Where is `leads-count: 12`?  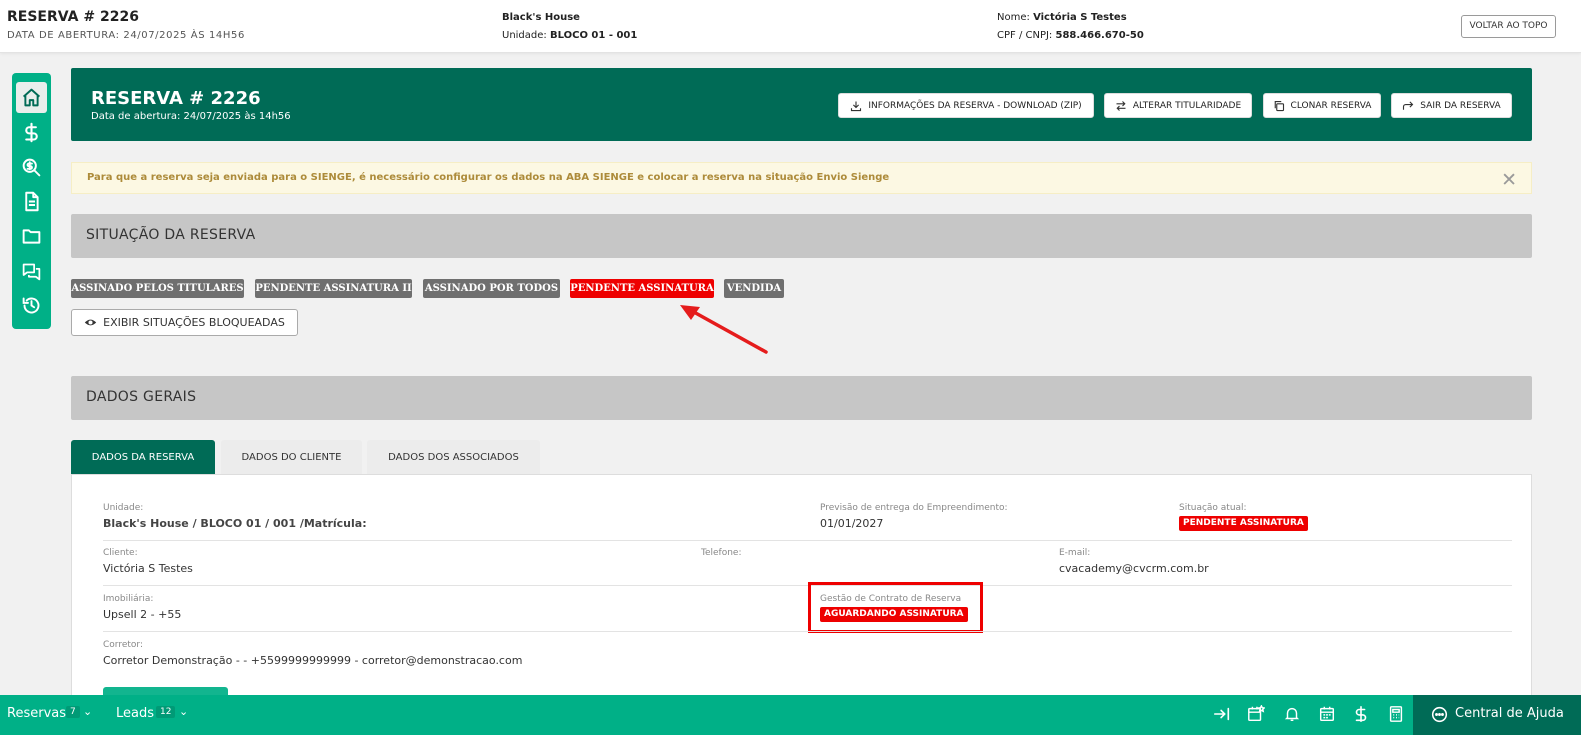
leads-count: 12 is located at coordinates (166, 712).